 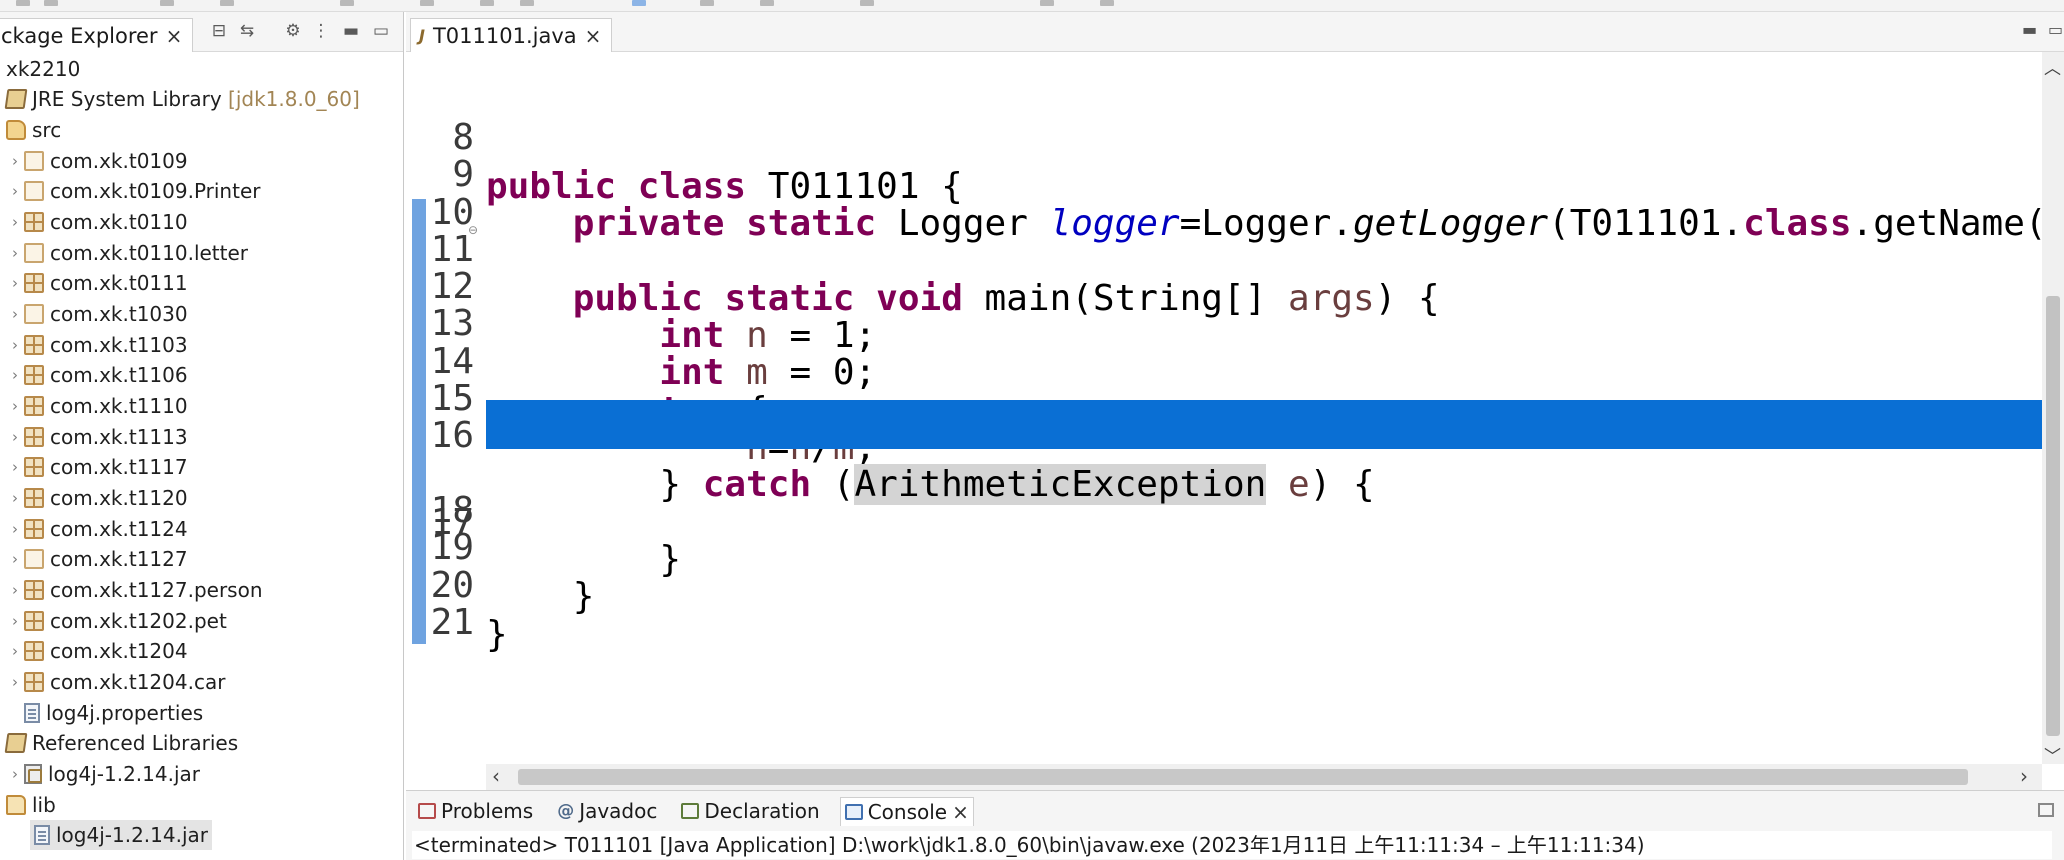 I want to click on tree-item-src: src, so click(x=33, y=130).